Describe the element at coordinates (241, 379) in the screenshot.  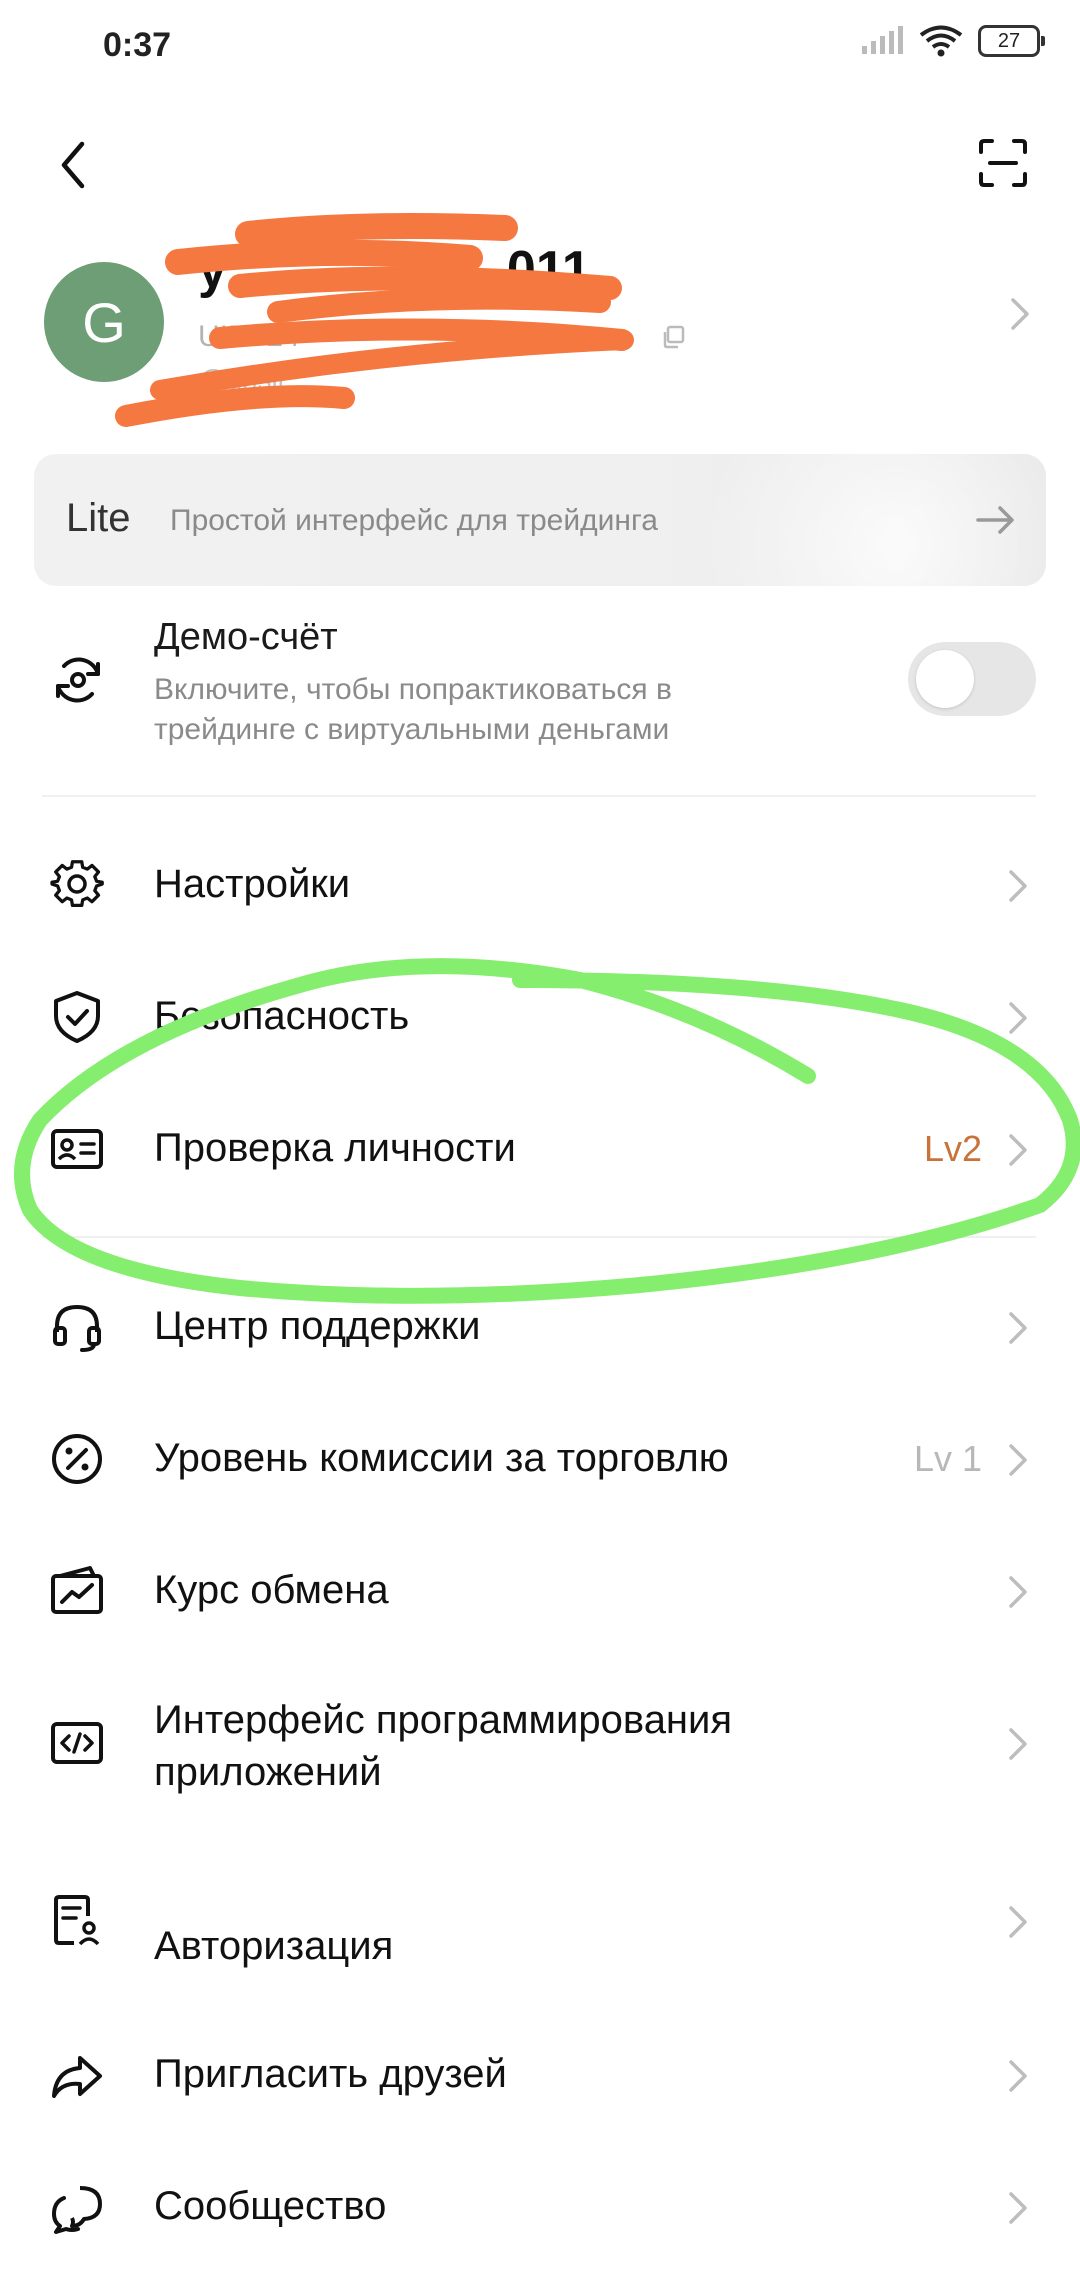
I see `profile-handle: @grisli` at that location.